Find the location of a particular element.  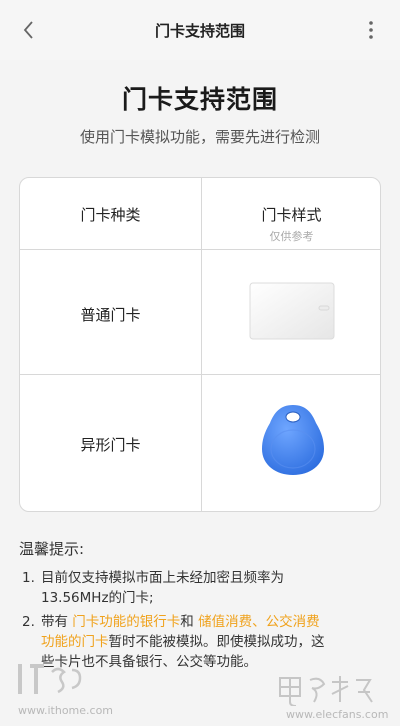

tip-text: 带有 is located at coordinates (57, 622).